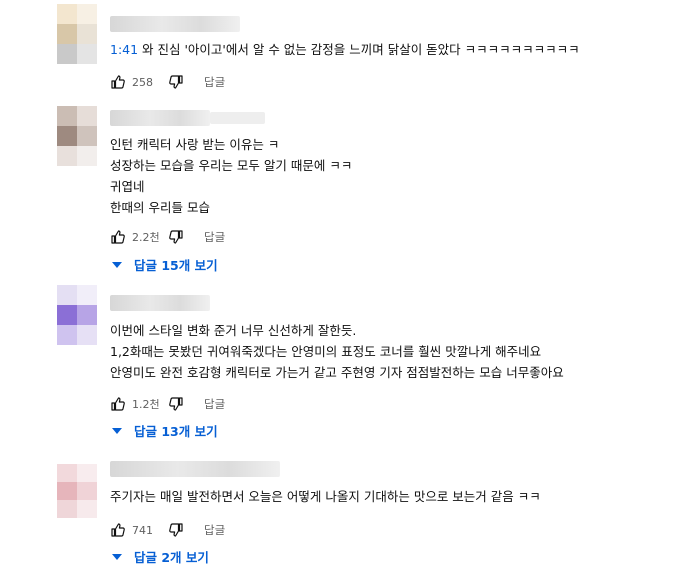  What do you see at coordinates (237, 118) in the screenshot?
I see `author-name-tail` at bounding box center [237, 118].